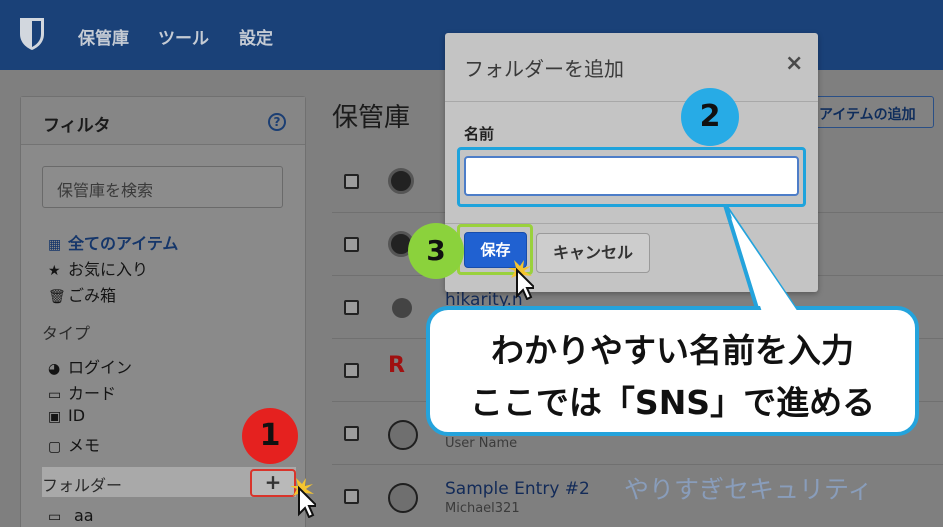 Image resolution: width=943 pixels, height=527 pixels. What do you see at coordinates (544, 69) in the screenshot?
I see `dialog-title: フォルダーを追加` at bounding box center [544, 69].